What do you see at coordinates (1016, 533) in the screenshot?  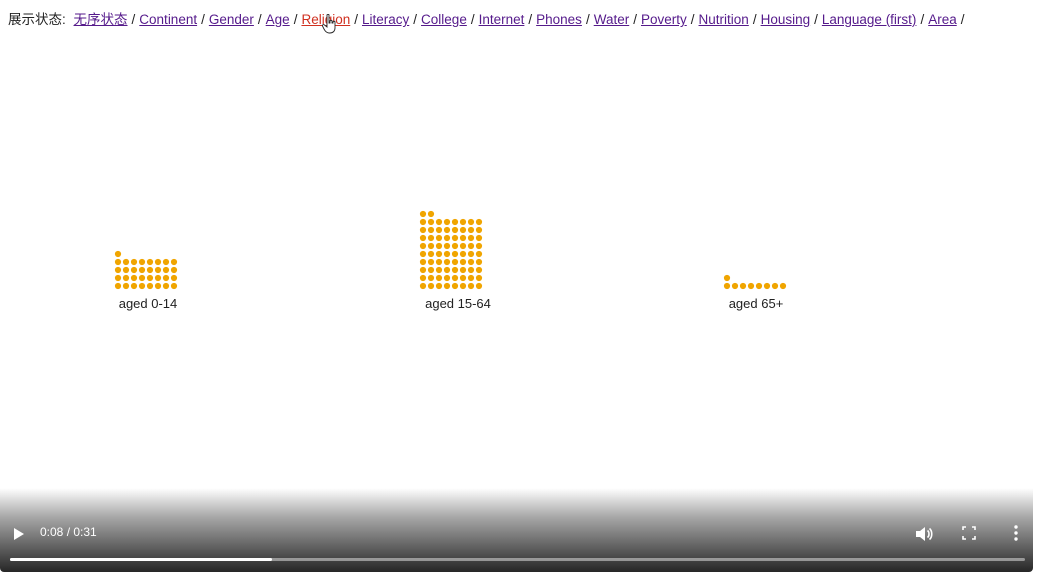 I see `more-options-icon` at bounding box center [1016, 533].